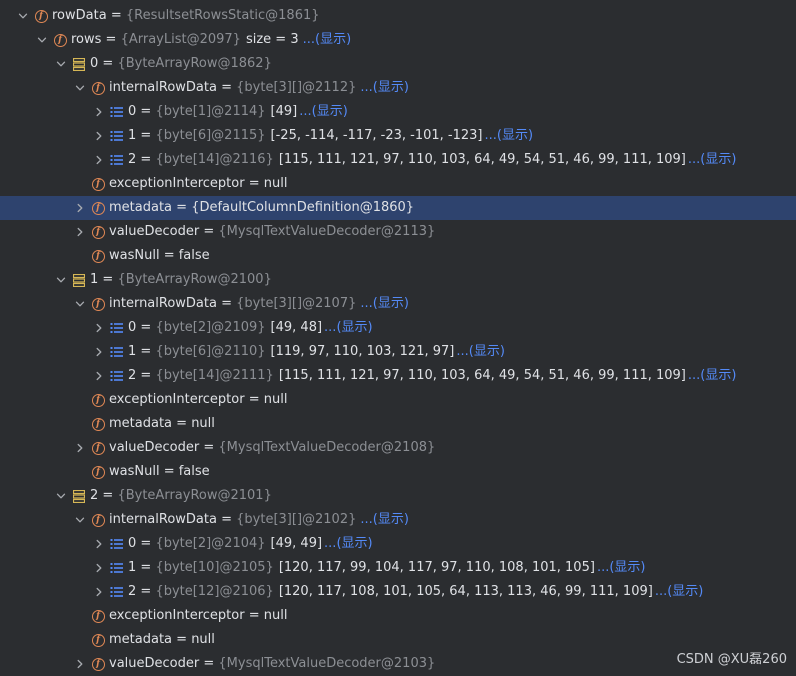 The image size is (796, 676). Describe the element at coordinates (210, 135) in the screenshot. I see `object-reference: {byte[6]@2115}` at that location.